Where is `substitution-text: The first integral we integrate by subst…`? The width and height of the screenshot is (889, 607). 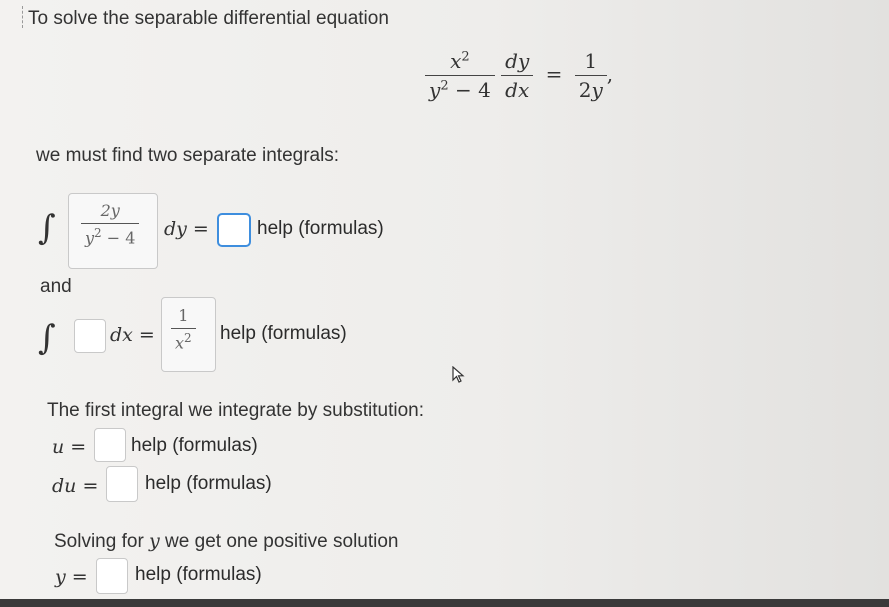 substitution-text: The first integral we integrate by subst… is located at coordinates (236, 410).